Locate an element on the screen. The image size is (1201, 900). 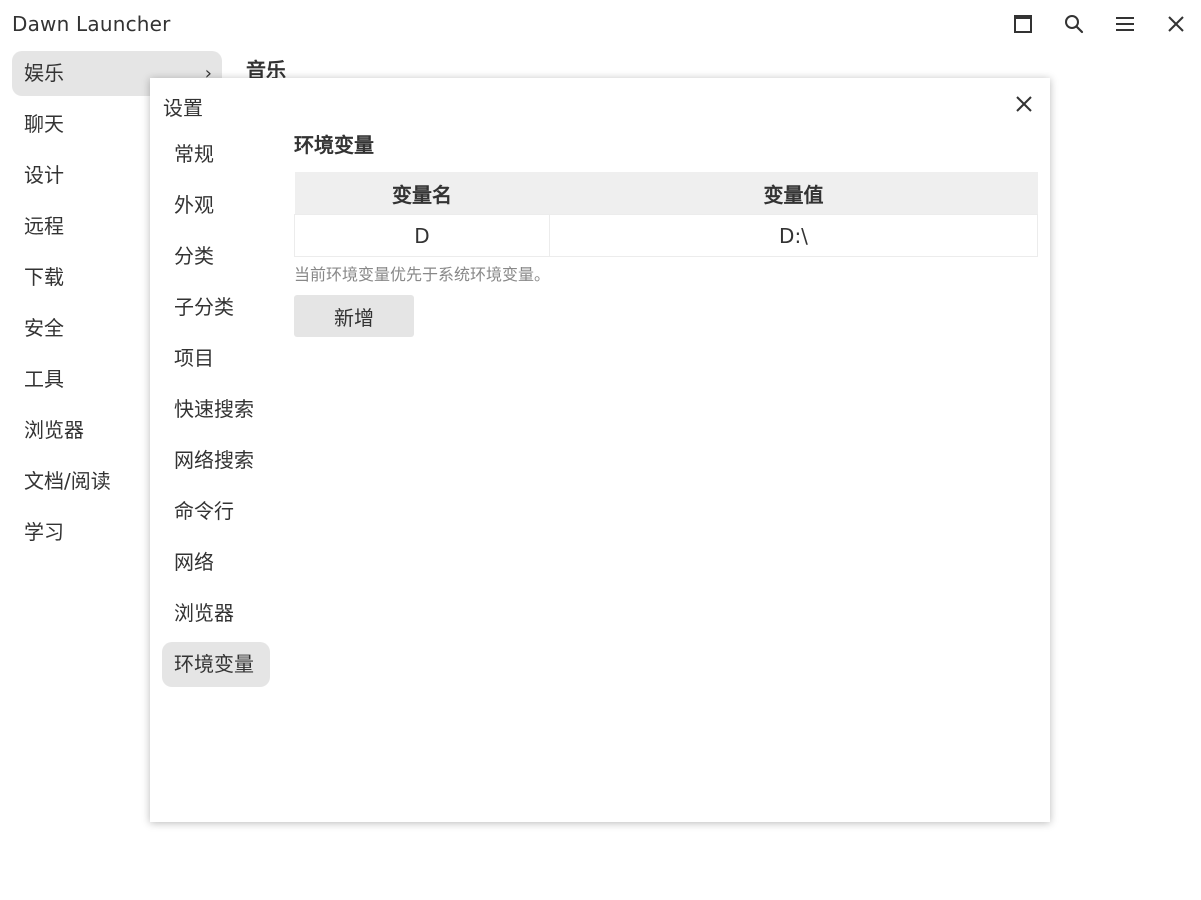
add-variable-button: 新增 is located at coordinates (354, 316).